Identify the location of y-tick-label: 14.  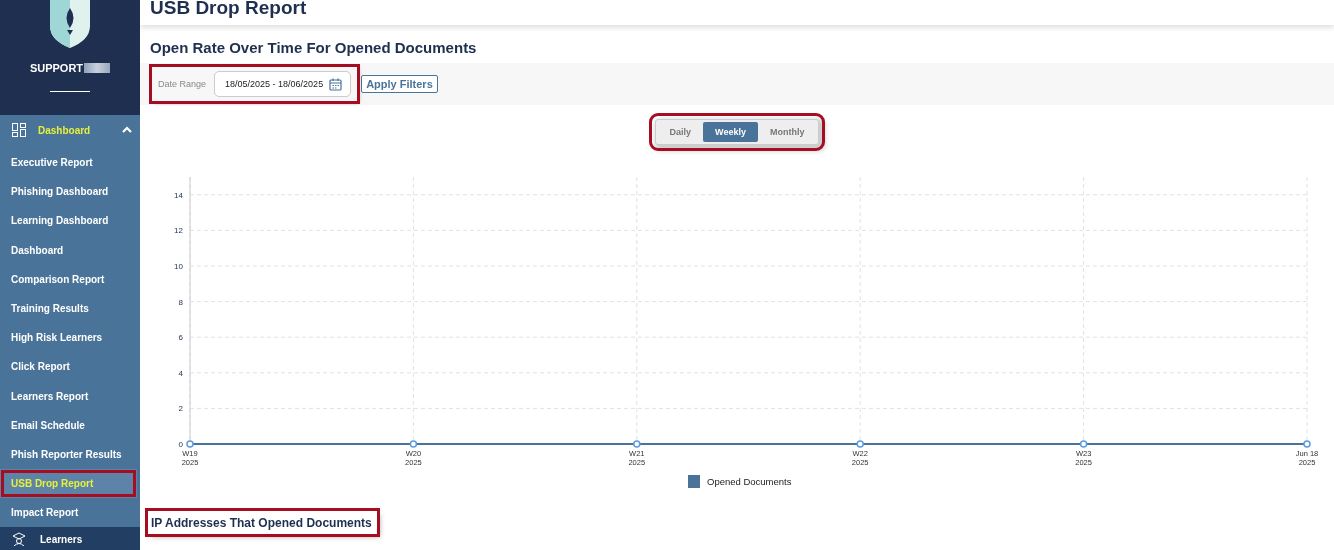
(178, 195).